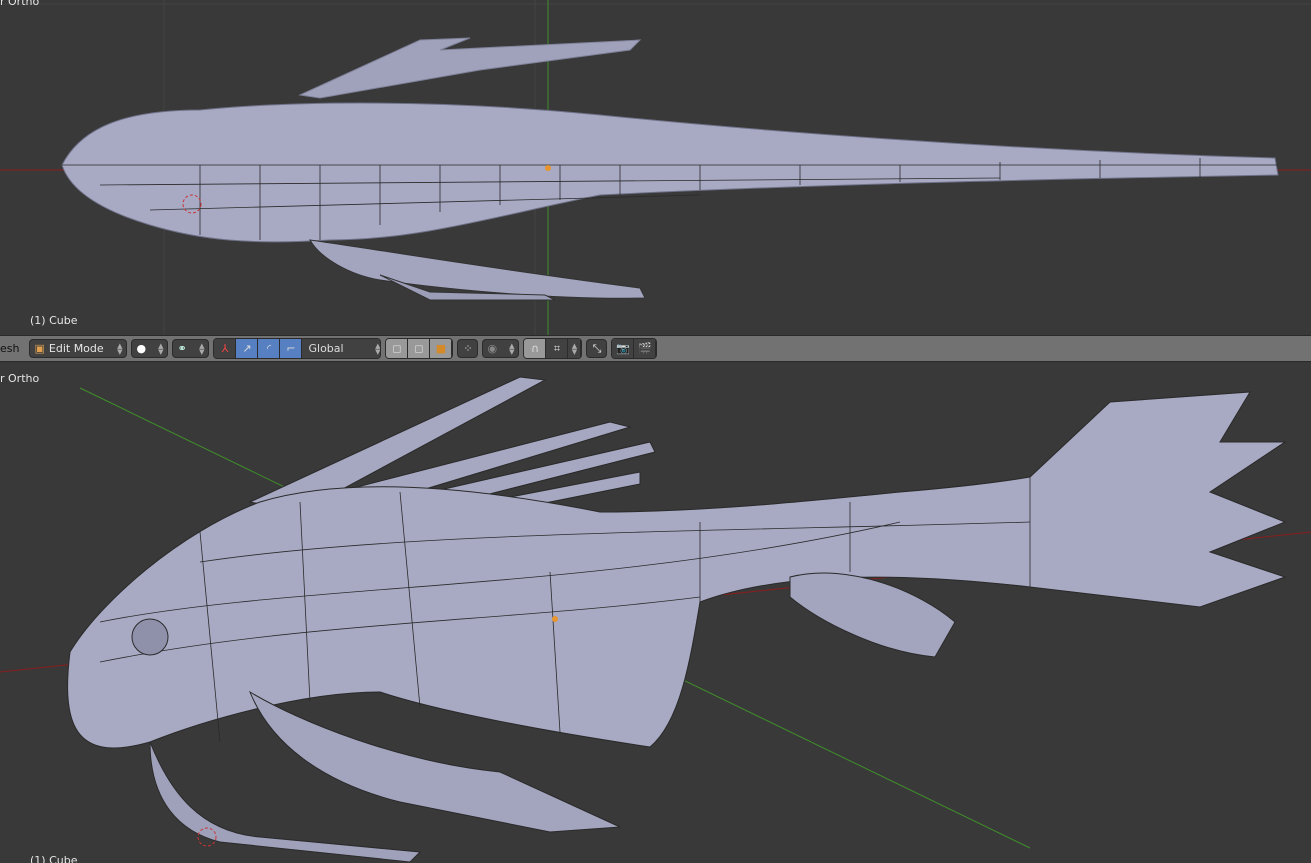  Describe the element at coordinates (623, 348) in the screenshot. I see `render-icon: 📷` at that location.